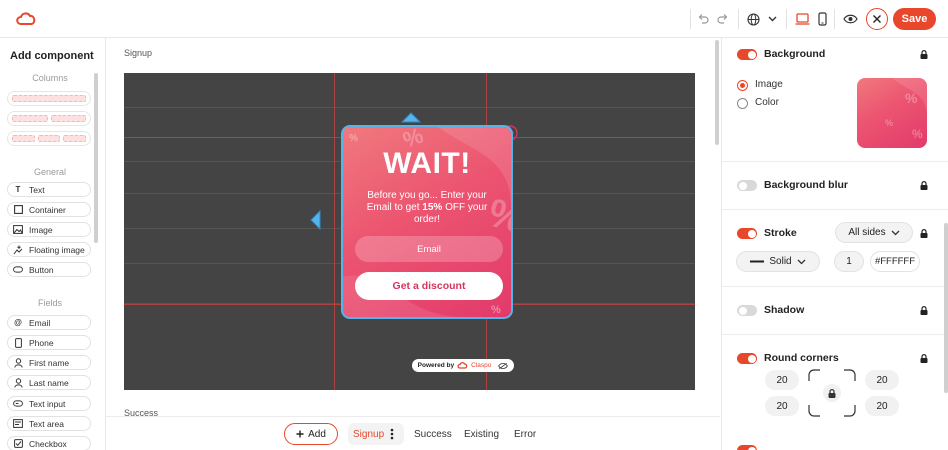  I want to click on move-left-arrow-icon, so click(315, 222).